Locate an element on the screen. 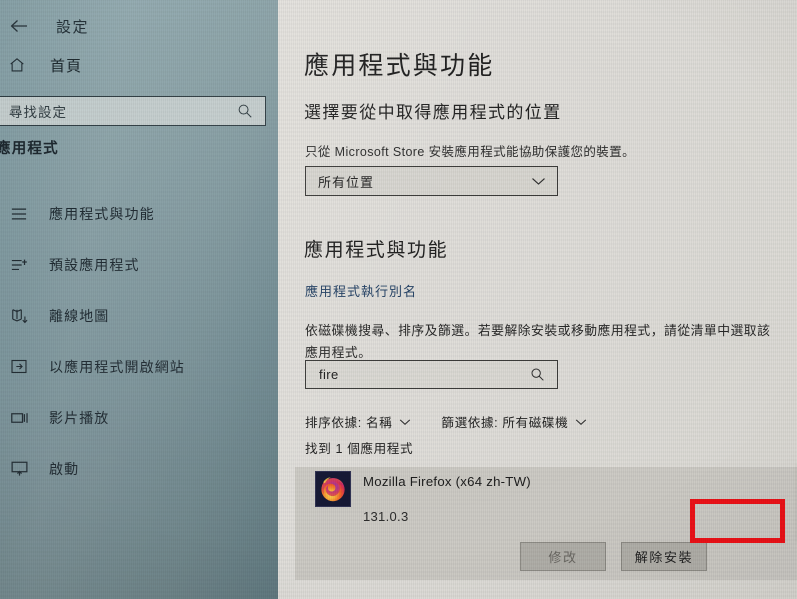  settings-search-input: 尋找設定 is located at coordinates (133, 111).